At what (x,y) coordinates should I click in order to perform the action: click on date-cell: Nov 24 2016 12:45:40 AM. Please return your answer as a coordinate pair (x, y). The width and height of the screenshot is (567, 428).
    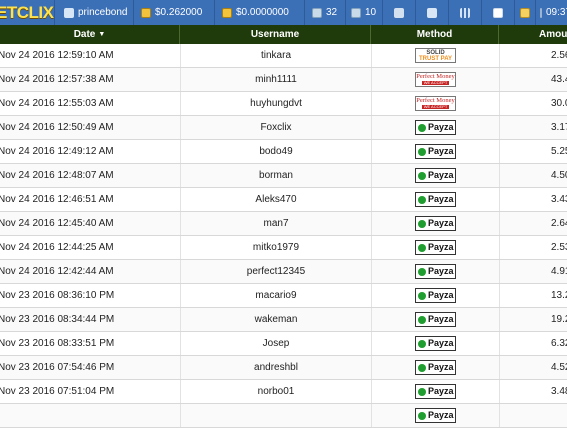
    Looking at the image, I should click on (57, 223).